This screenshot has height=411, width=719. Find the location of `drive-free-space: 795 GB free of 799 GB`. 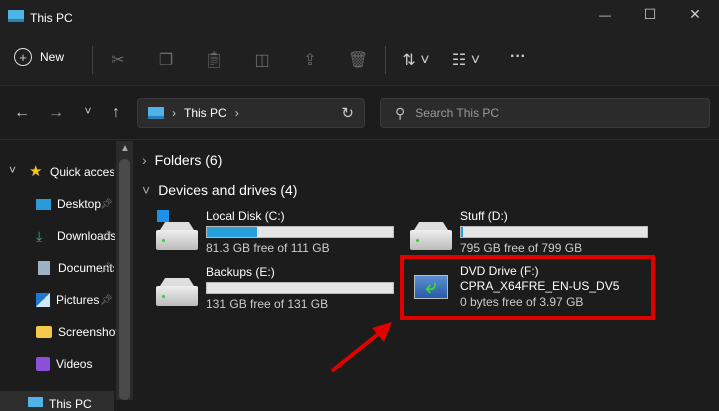

drive-free-space: 795 GB free of 799 GB is located at coordinates (521, 248).